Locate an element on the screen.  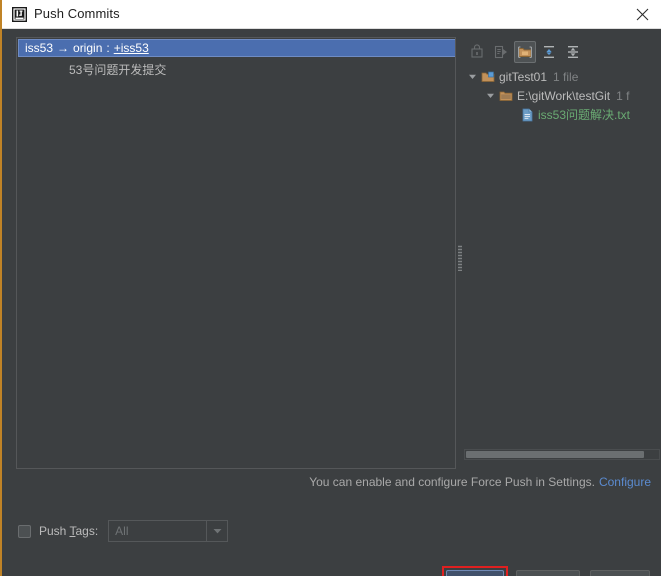
show-diff-with-local-icon is located at coordinates (501, 52).